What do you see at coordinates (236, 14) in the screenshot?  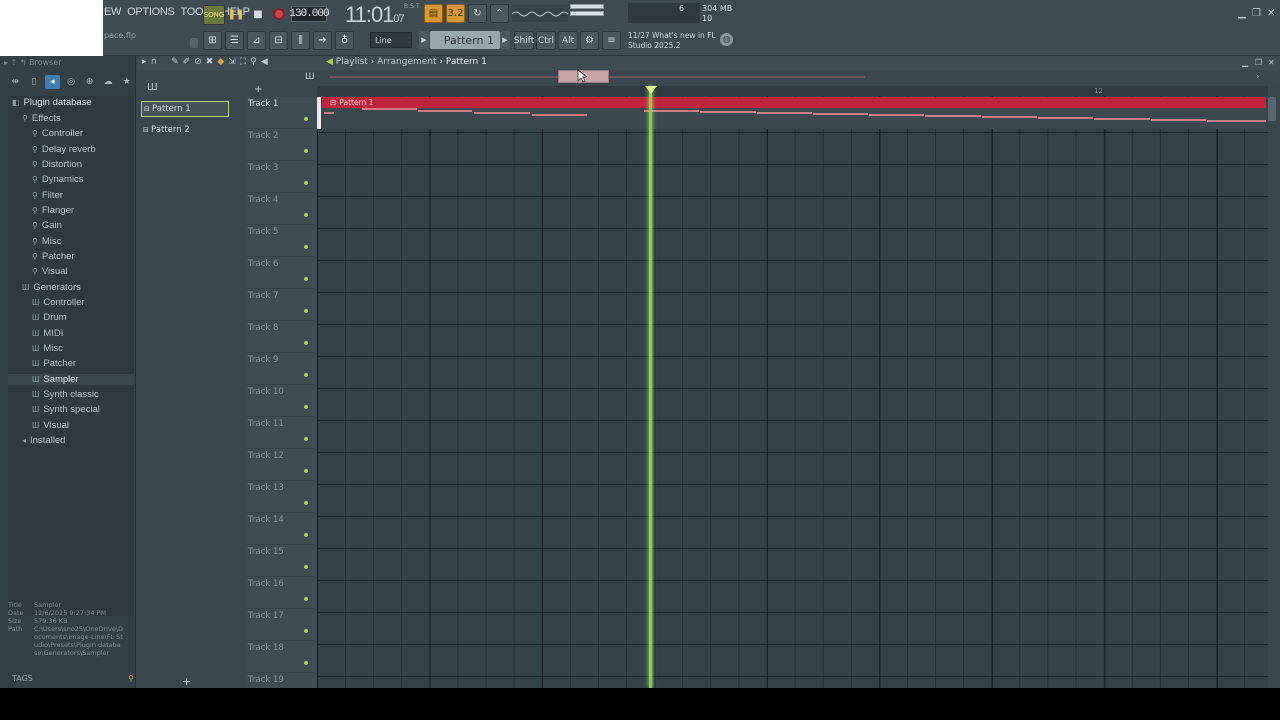 I see `pause-icon: ❚❚` at bounding box center [236, 14].